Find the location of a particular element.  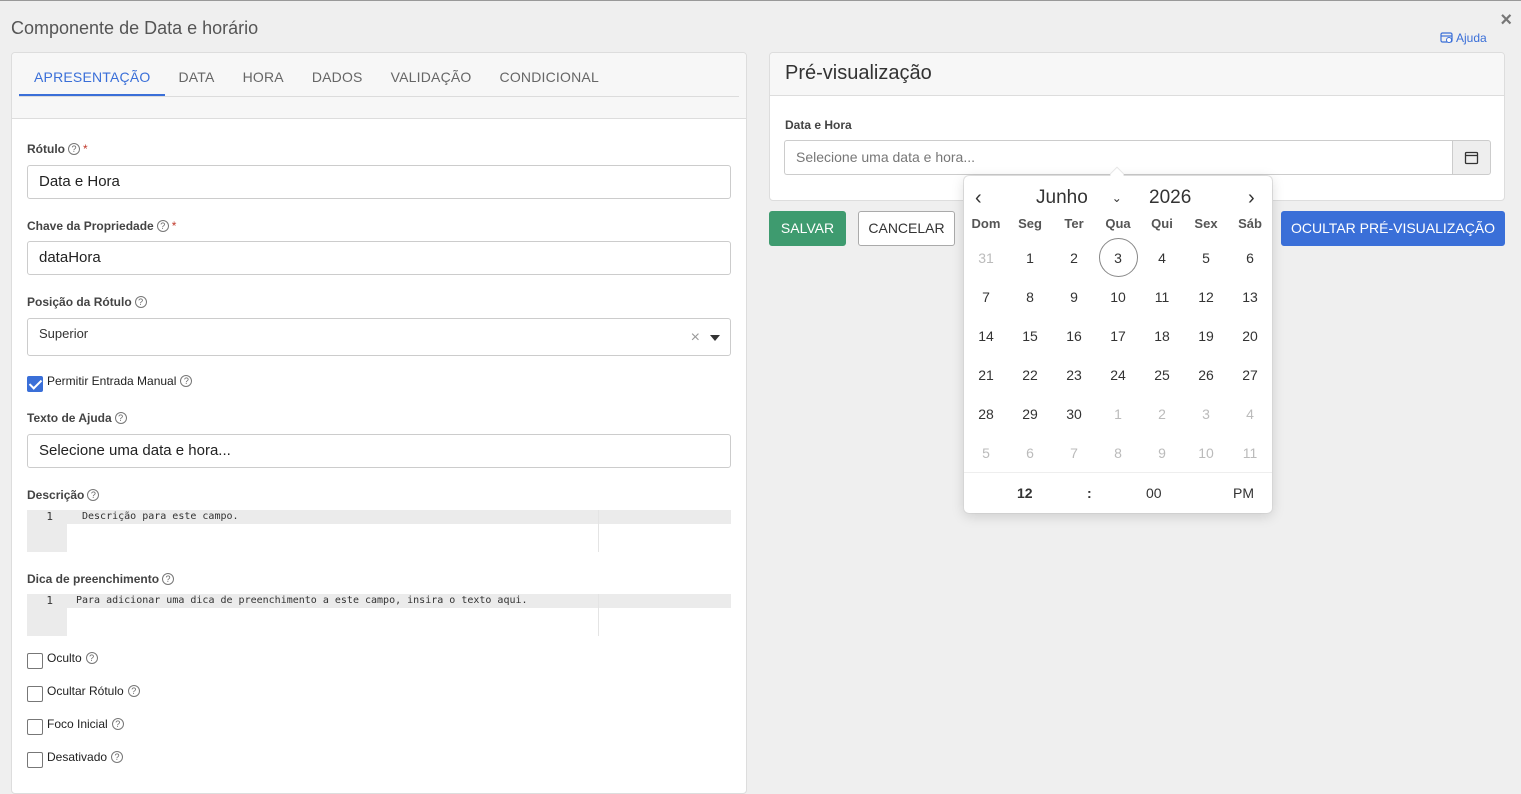

calendar-day: 26 is located at coordinates (1206, 374).